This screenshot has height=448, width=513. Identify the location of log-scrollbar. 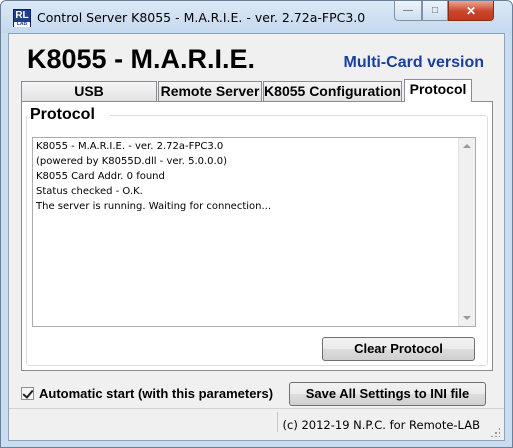
(466, 232).